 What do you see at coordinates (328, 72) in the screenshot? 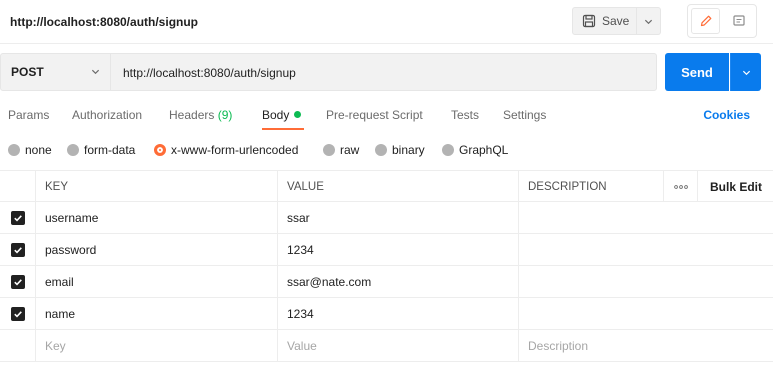
I see `url-bar: POST http://localhost:8080/auth/signup` at bounding box center [328, 72].